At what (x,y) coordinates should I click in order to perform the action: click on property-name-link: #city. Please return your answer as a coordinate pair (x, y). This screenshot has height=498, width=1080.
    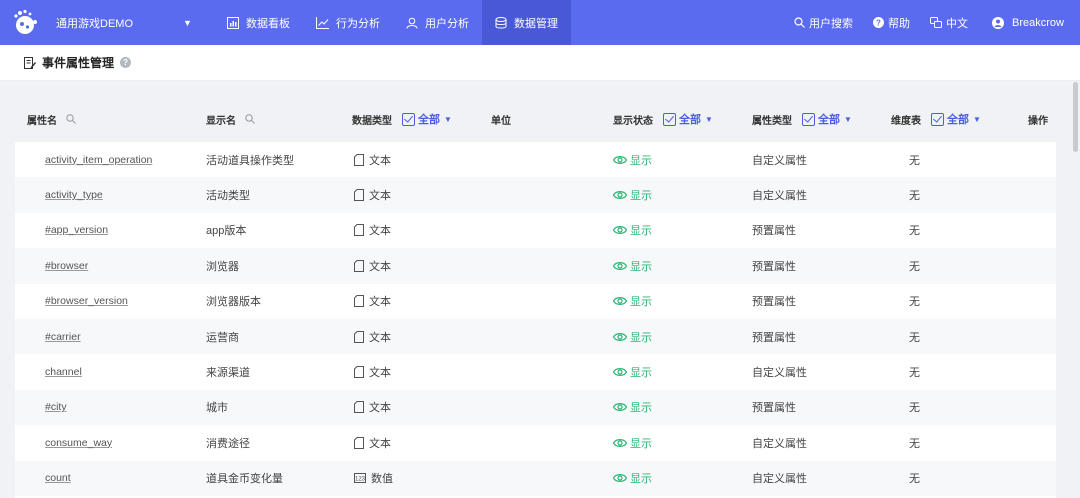
    Looking at the image, I should click on (56, 407).